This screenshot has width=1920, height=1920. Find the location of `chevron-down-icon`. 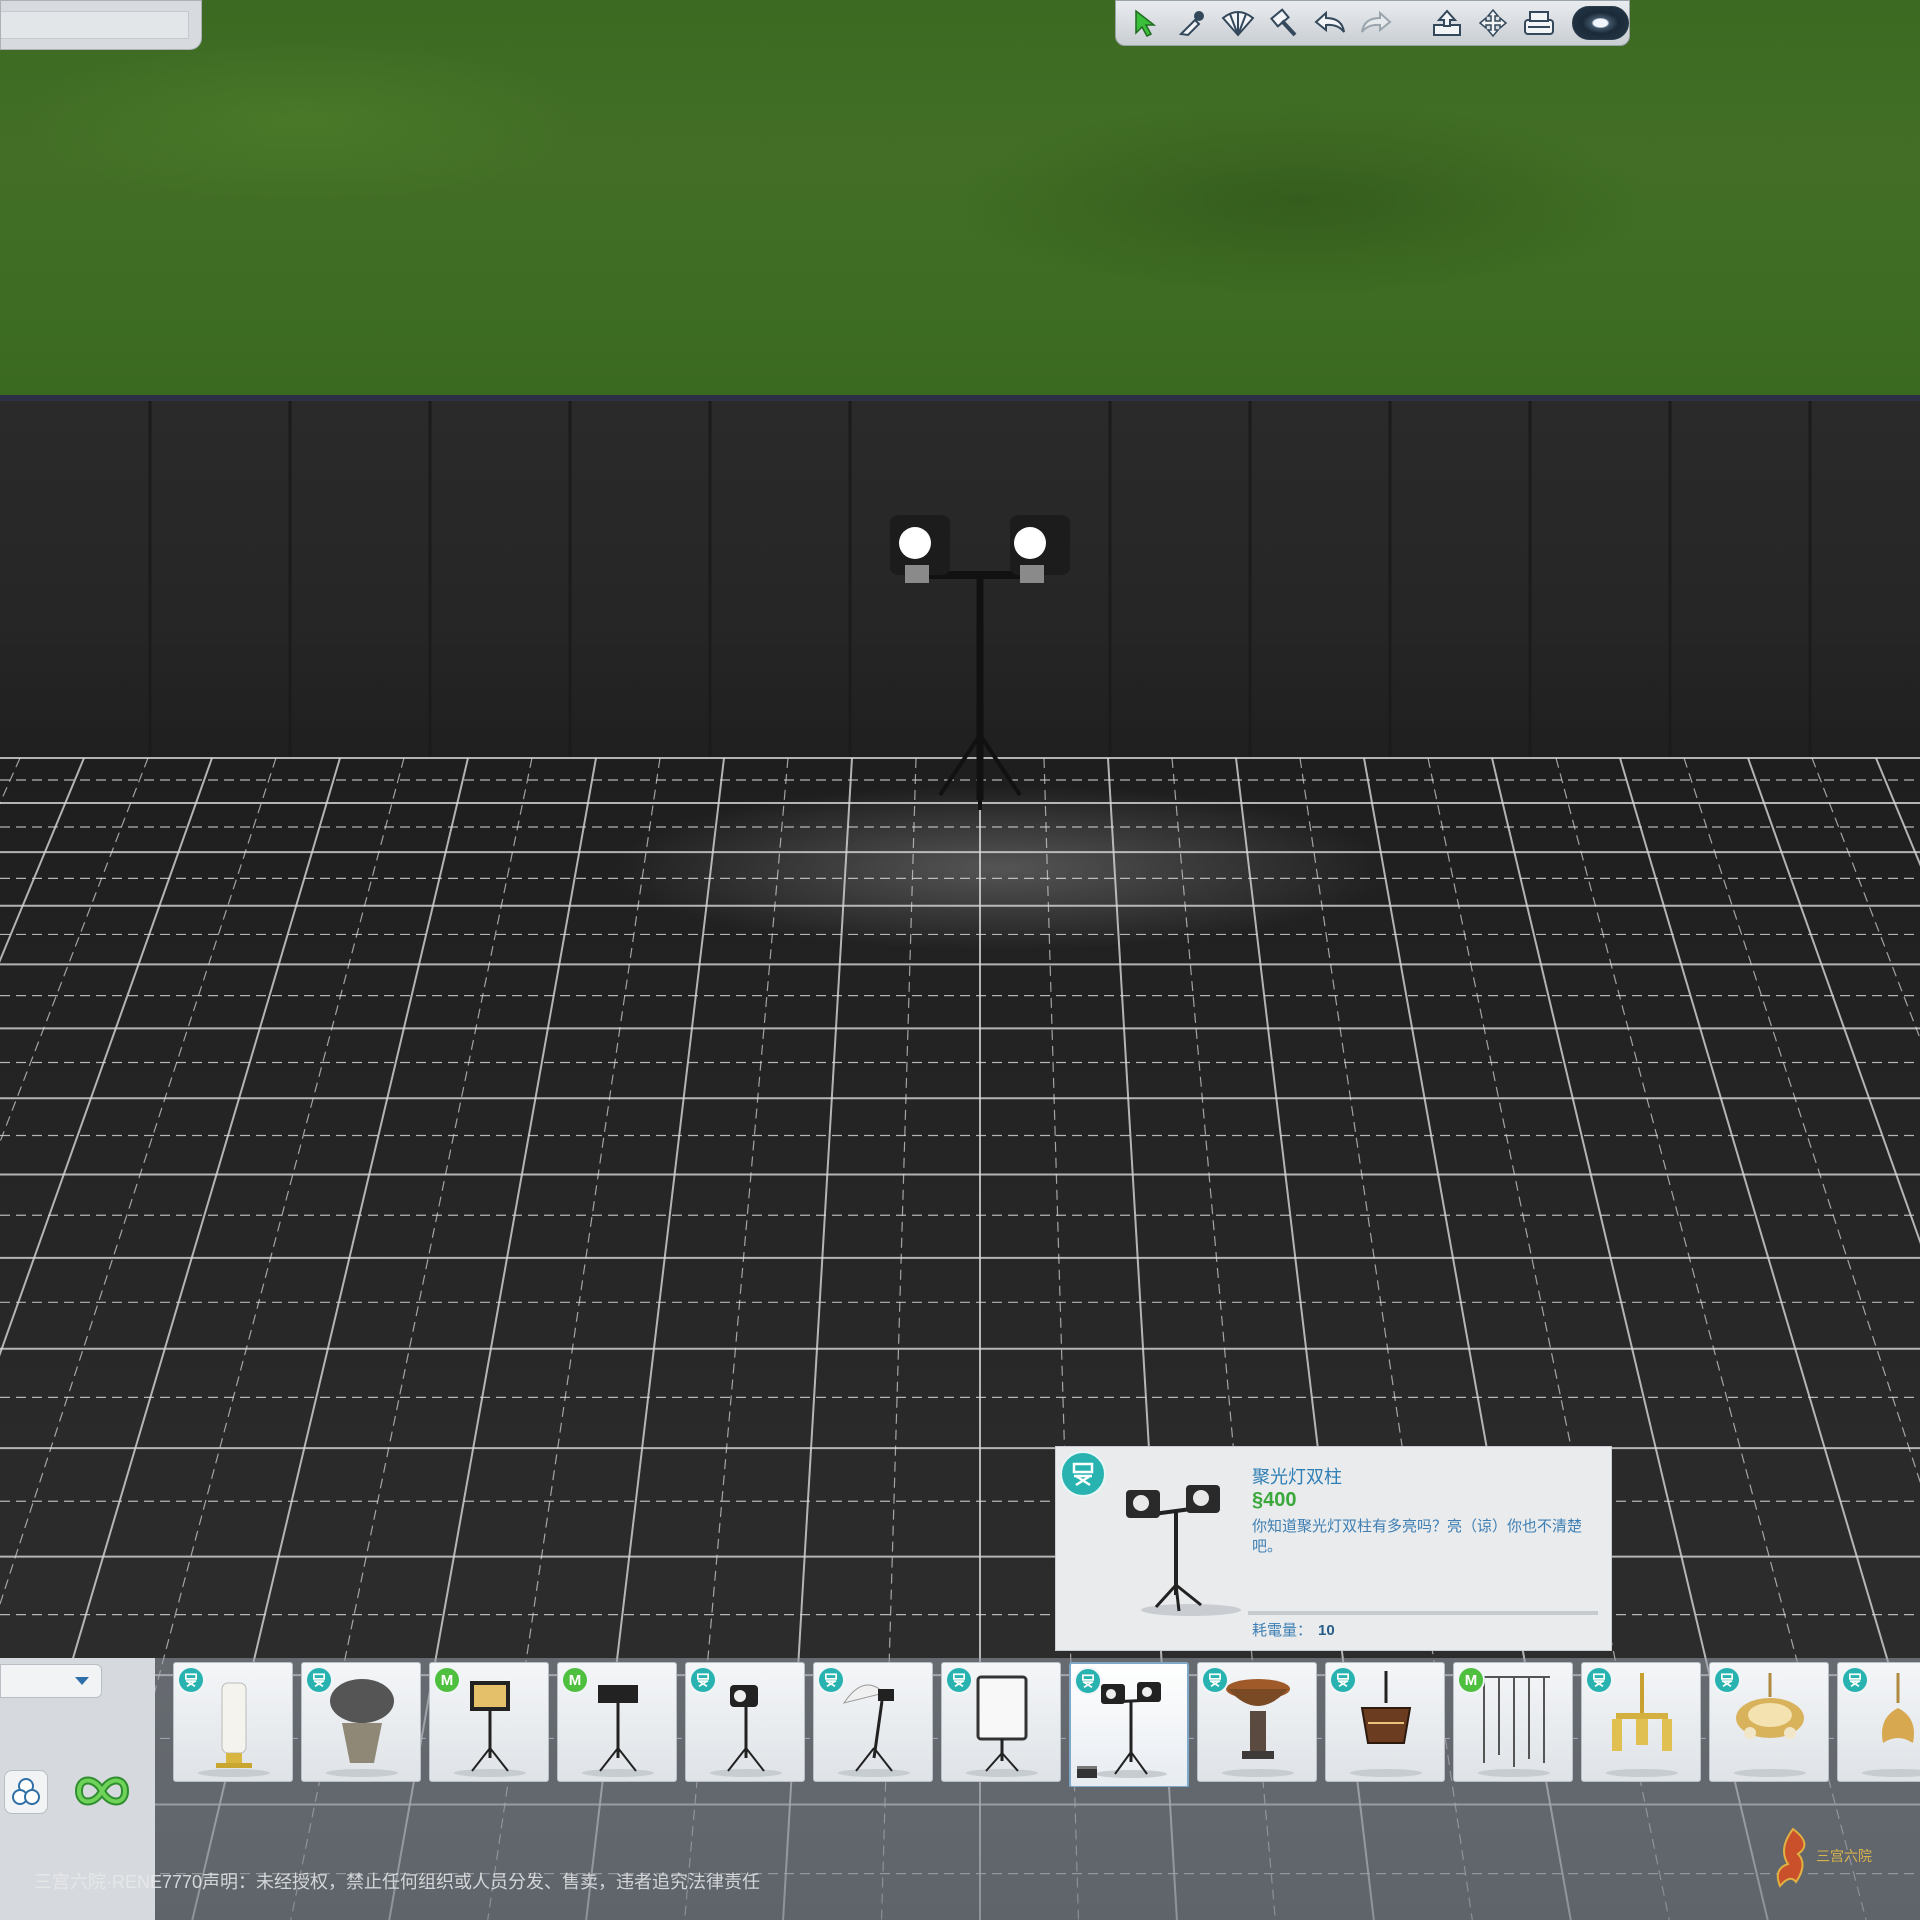

chevron-down-icon is located at coordinates (82, 1681).